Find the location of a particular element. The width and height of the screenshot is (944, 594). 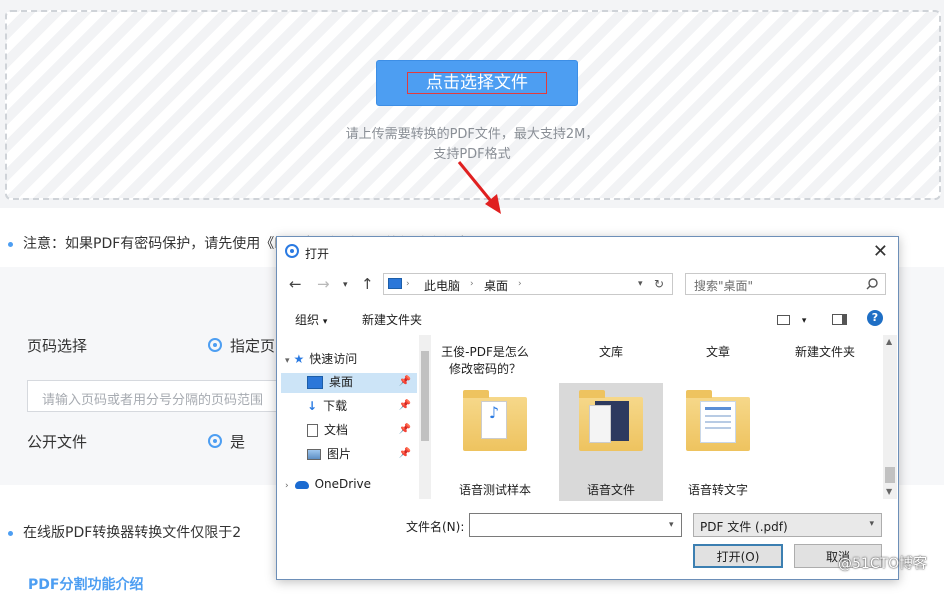

desktop-icon is located at coordinates (315, 382).